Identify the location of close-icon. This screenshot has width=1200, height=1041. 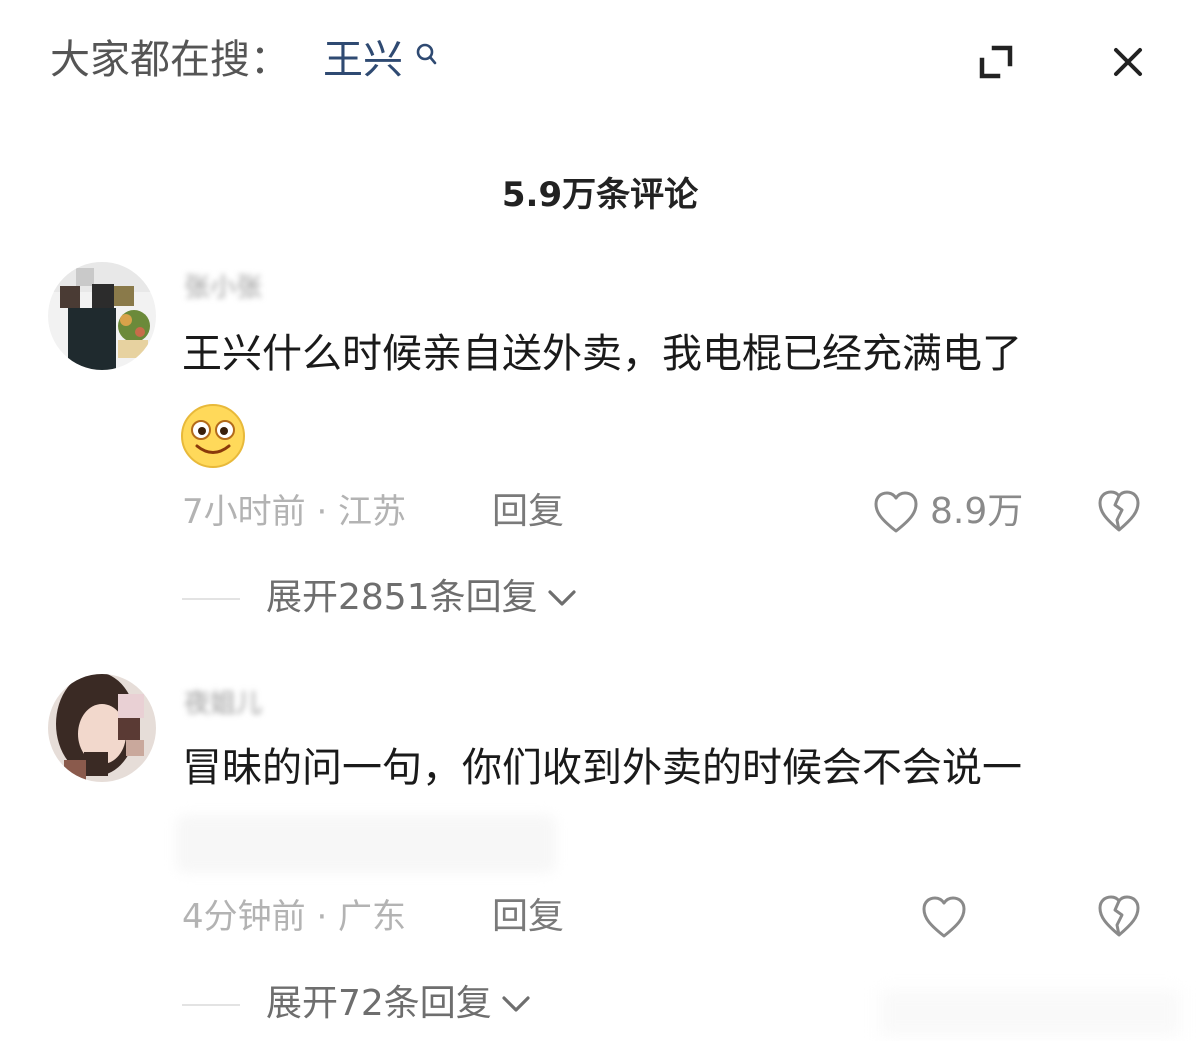
(1128, 62).